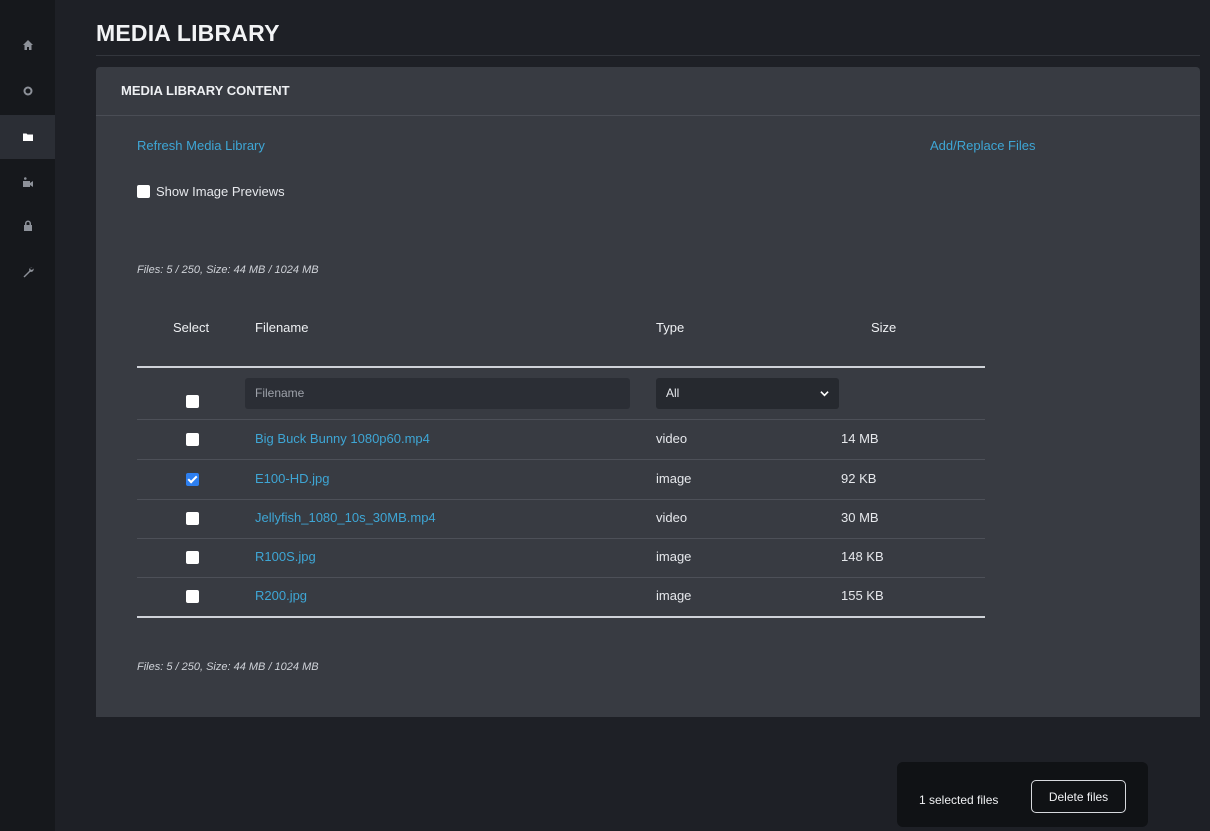  Describe the element at coordinates (860, 438) in the screenshot. I see `file-size: 14 MB` at that location.